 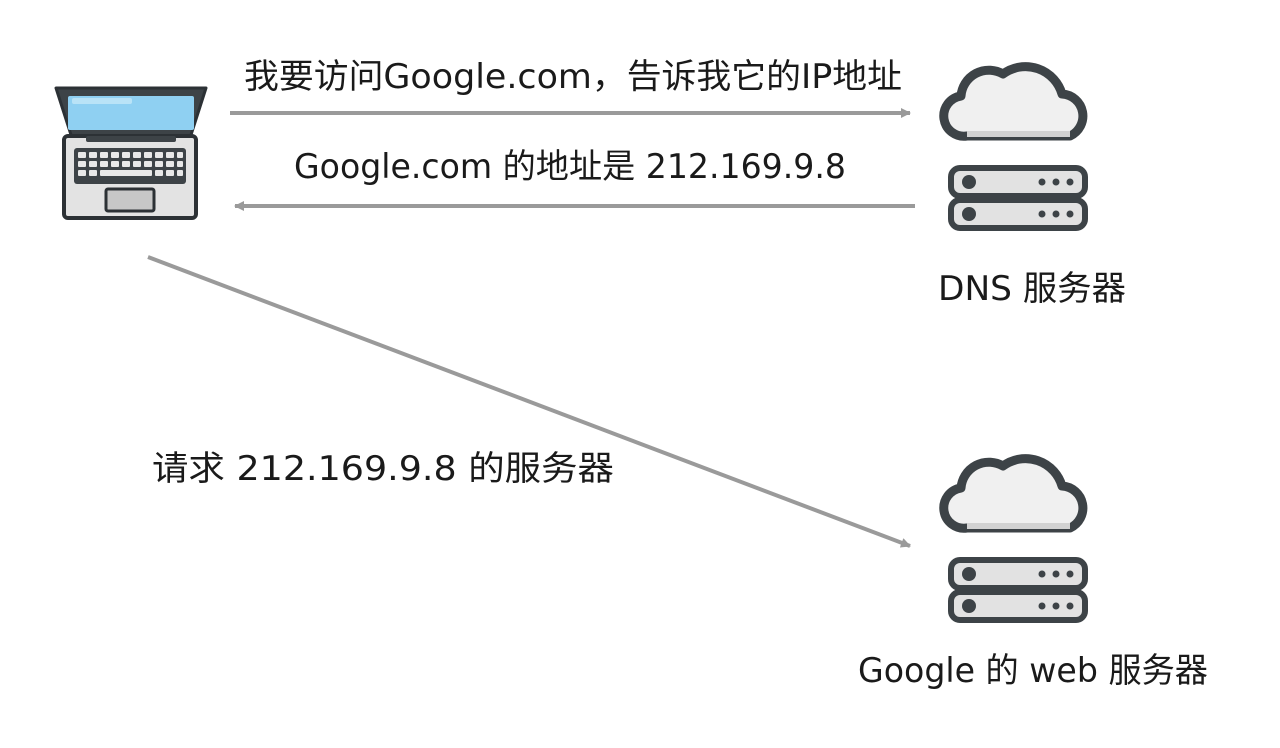 What do you see at coordinates (383, 469) in the screenshot?
I see `request-label: 请求 212.169.9.8 的服务器` at bounding box center [383, 469].